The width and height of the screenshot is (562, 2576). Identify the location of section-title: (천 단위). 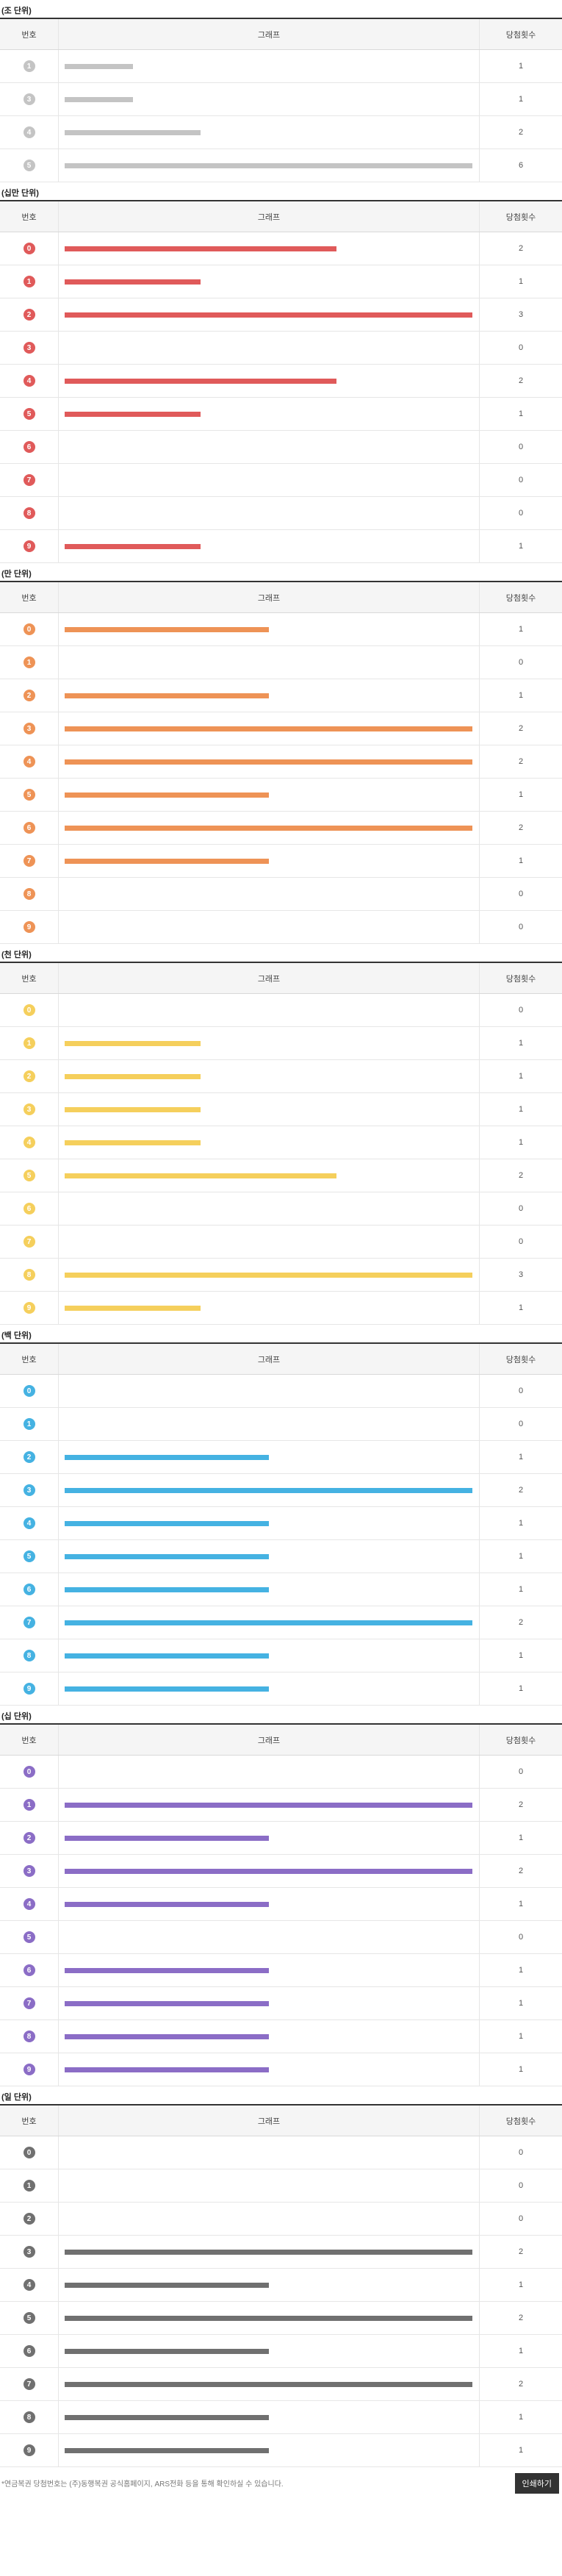
(16, 955).